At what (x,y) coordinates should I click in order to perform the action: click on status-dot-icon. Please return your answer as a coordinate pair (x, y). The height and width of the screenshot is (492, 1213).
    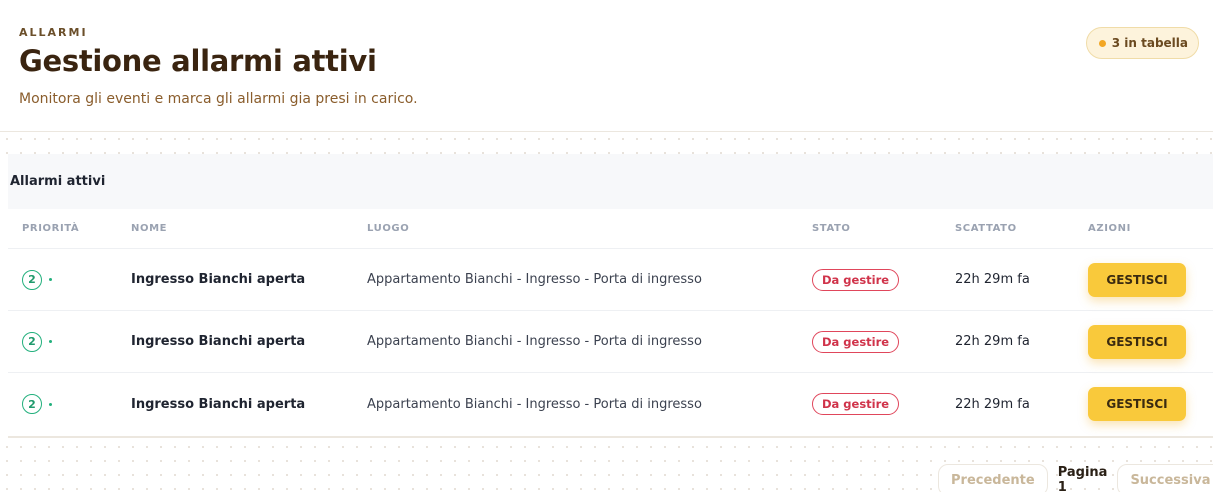
    Looking at the image, I should click on (1102, 43).